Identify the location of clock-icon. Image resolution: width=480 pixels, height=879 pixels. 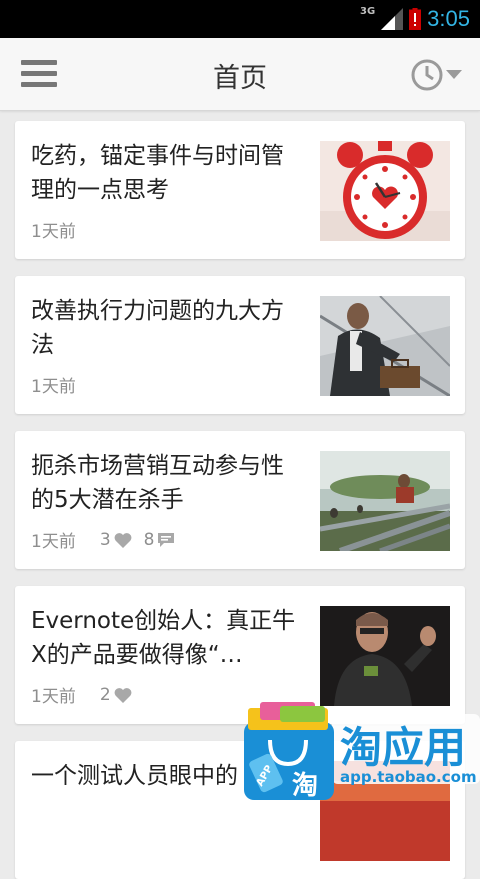
(427, 75).